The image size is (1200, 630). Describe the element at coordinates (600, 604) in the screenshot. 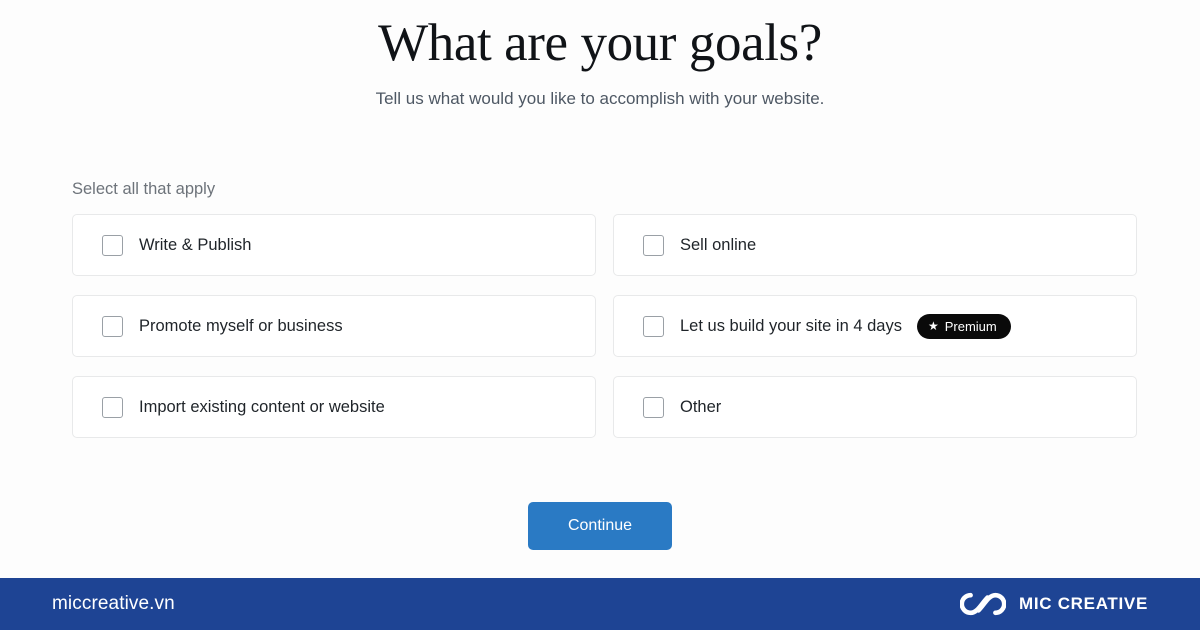

I see `site-footer: miccreative.vn MIC CREATIVE` at that location.